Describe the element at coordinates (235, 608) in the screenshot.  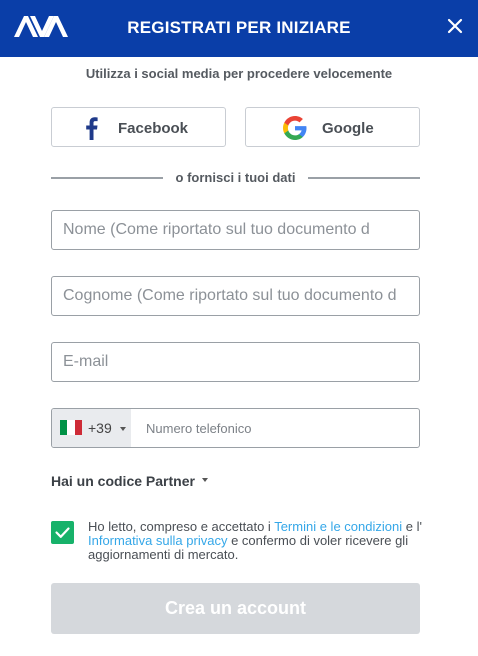
I see `create-account-button: Crea un account` at that location.